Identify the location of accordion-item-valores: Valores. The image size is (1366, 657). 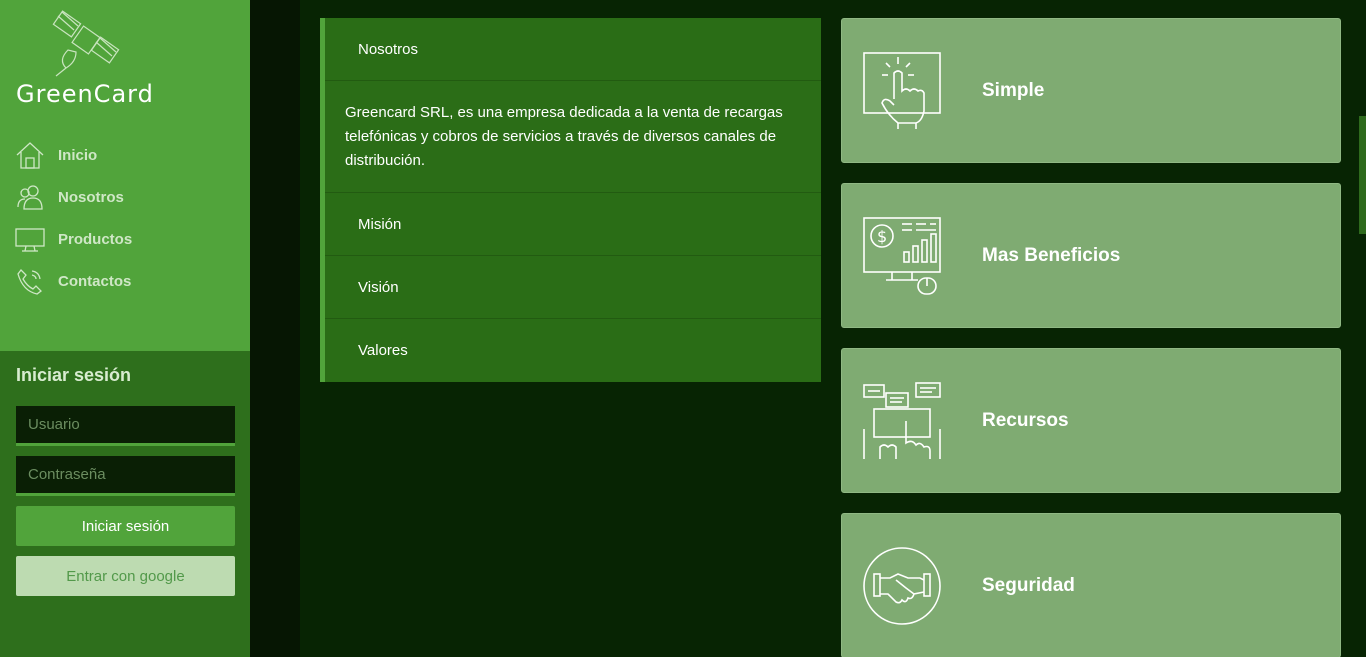
(573, 350).